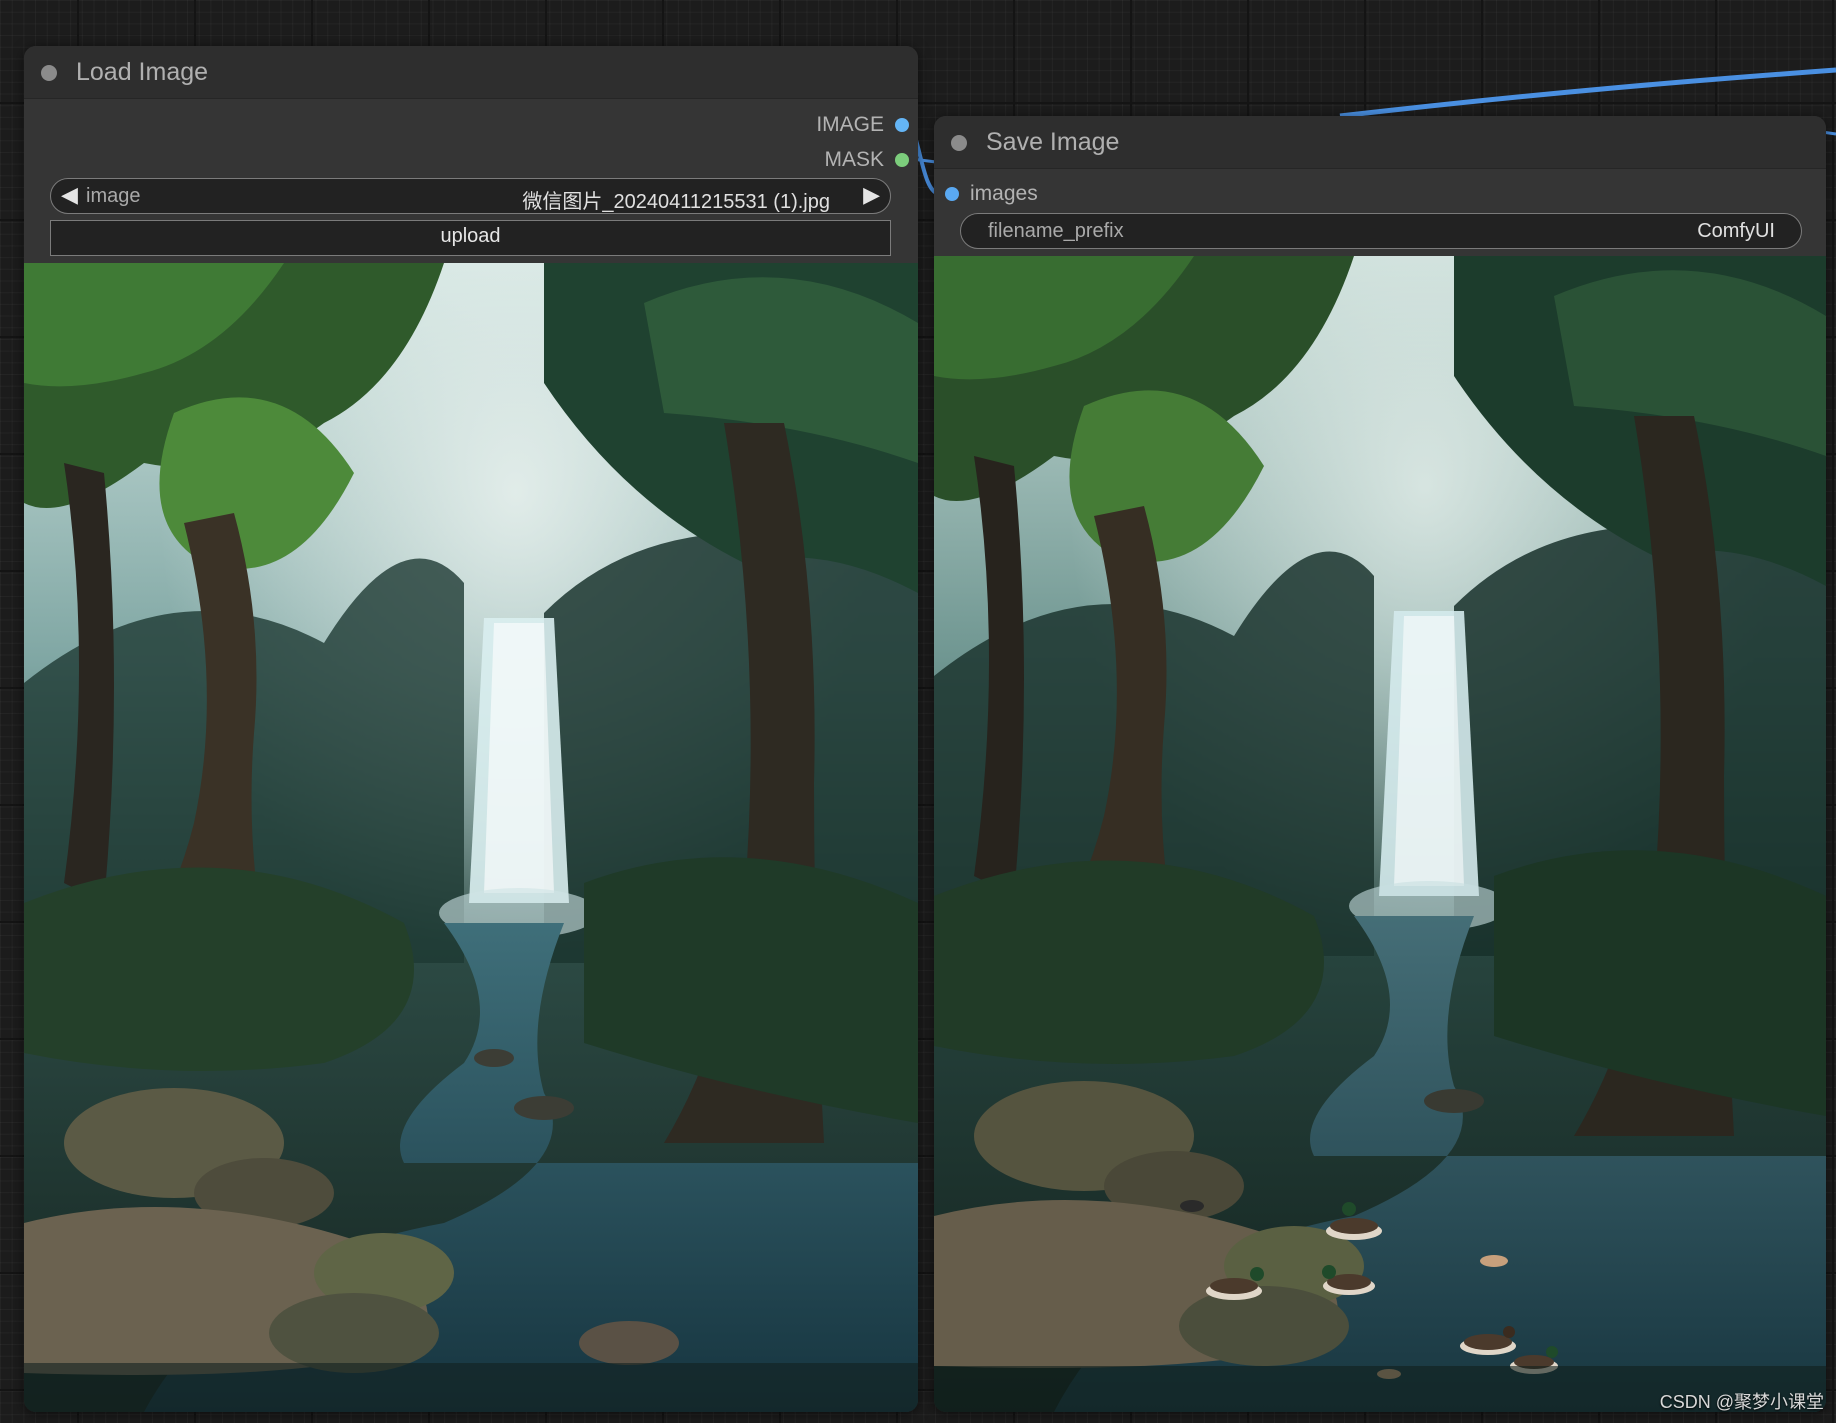  What do you see at coordinates (854, 159) in the screenshot?
I see `slot-label: MASK` at bounding box center [854, 159].